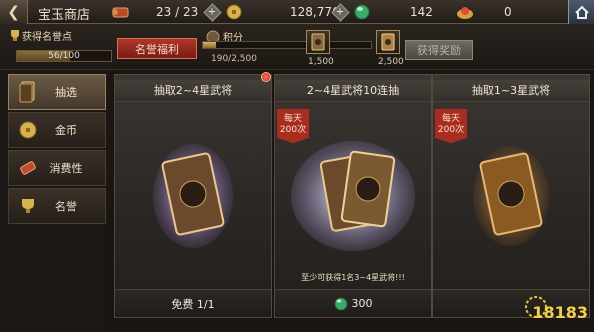 Image resolution: width=594 pixels, height=332 pixels. What do you see at coordinates (391, 62) in the screenshot?
I see `milestone-2-value: 2,500` at bounding box center [391, 62].